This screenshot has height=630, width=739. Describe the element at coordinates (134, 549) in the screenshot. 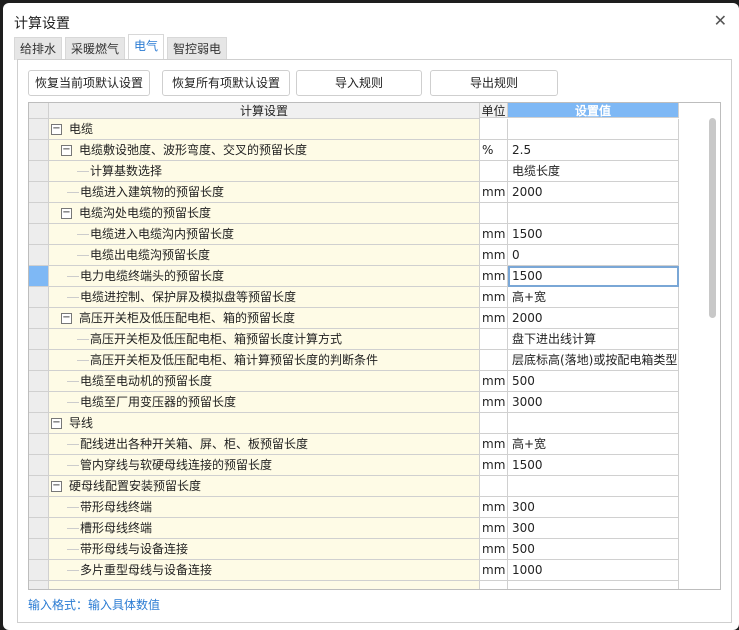

I see `setting-name: 带形母线与设备连接` at that location.